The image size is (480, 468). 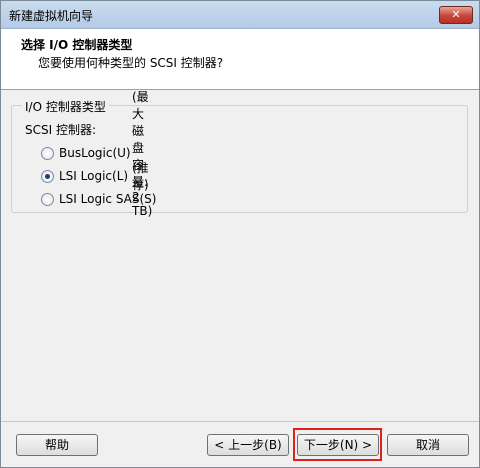 I want to click on radio-lsi-logic: LSI Logic(L) (推荐), so click(x=95, y=176).